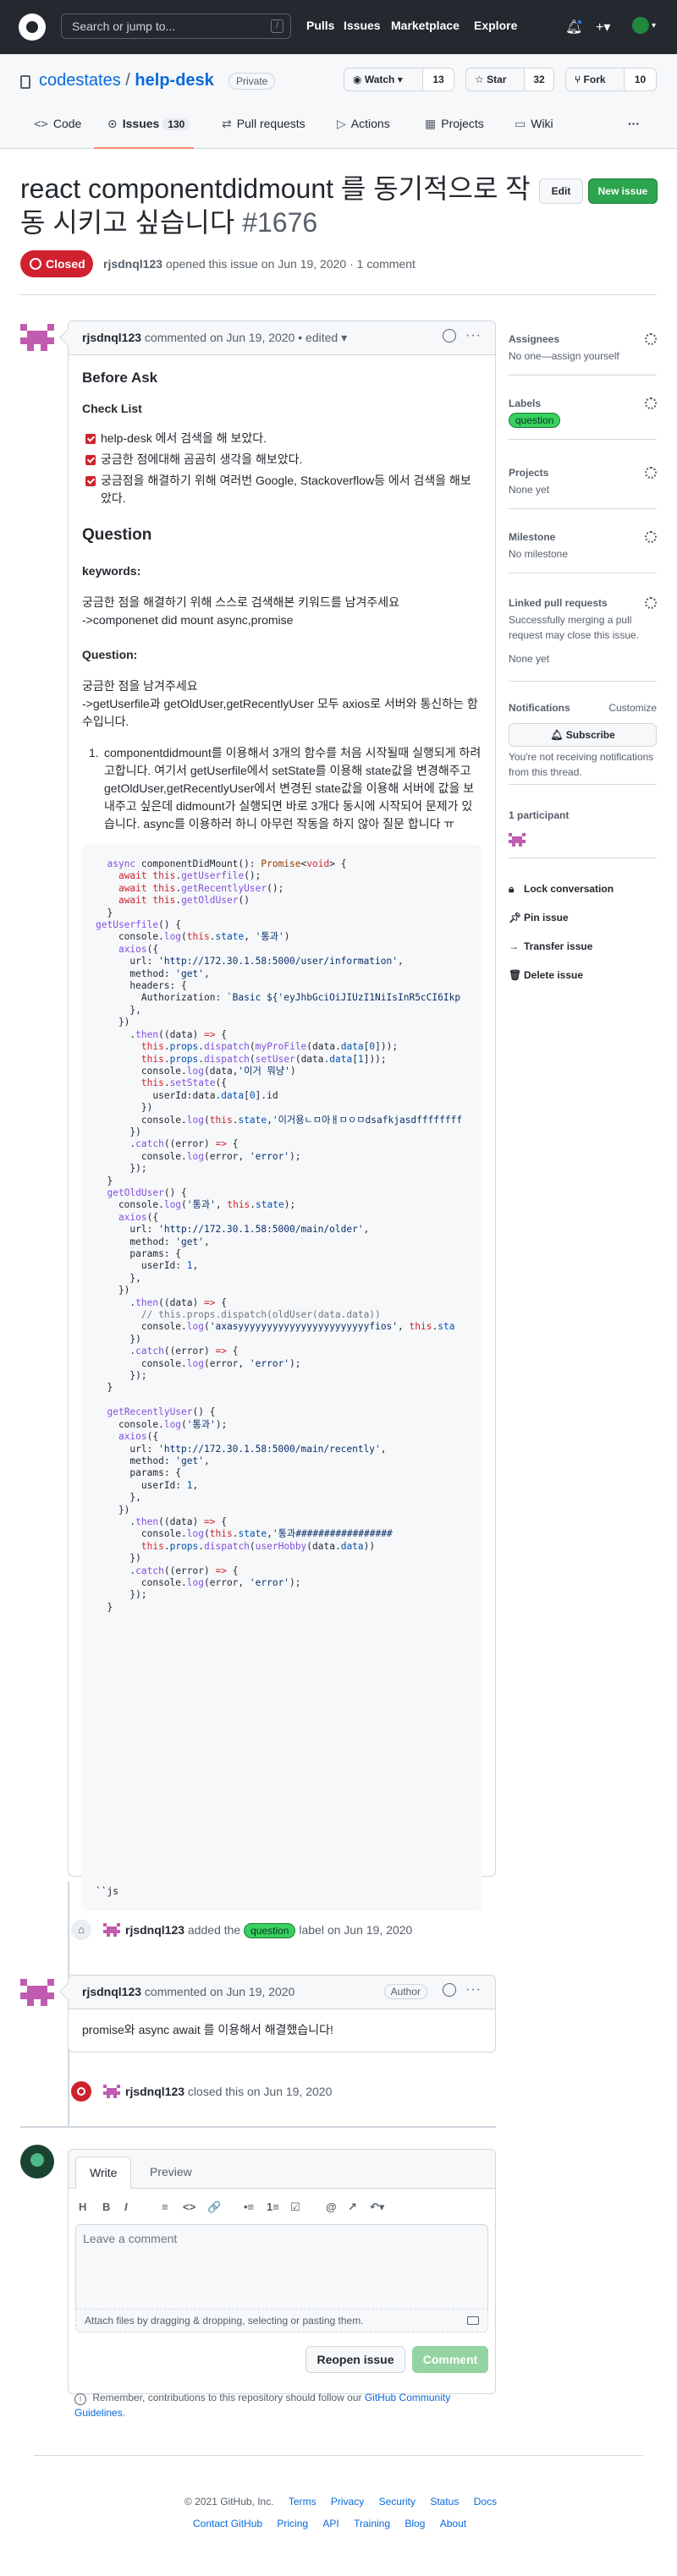 Image resolution: width=677 pixels, height=2576 pixels. I want to click on lock-conversation-action: 🔒︎ Lock conversation, so click(561, 889).